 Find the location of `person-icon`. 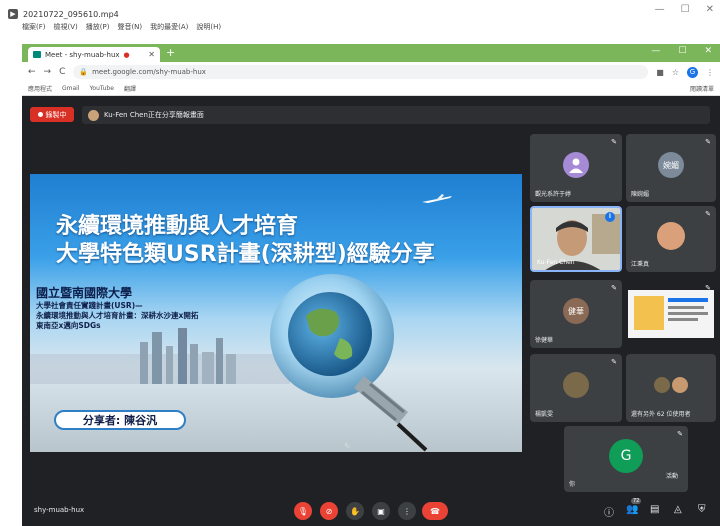

person-icon is located at coordinates (576, 165).